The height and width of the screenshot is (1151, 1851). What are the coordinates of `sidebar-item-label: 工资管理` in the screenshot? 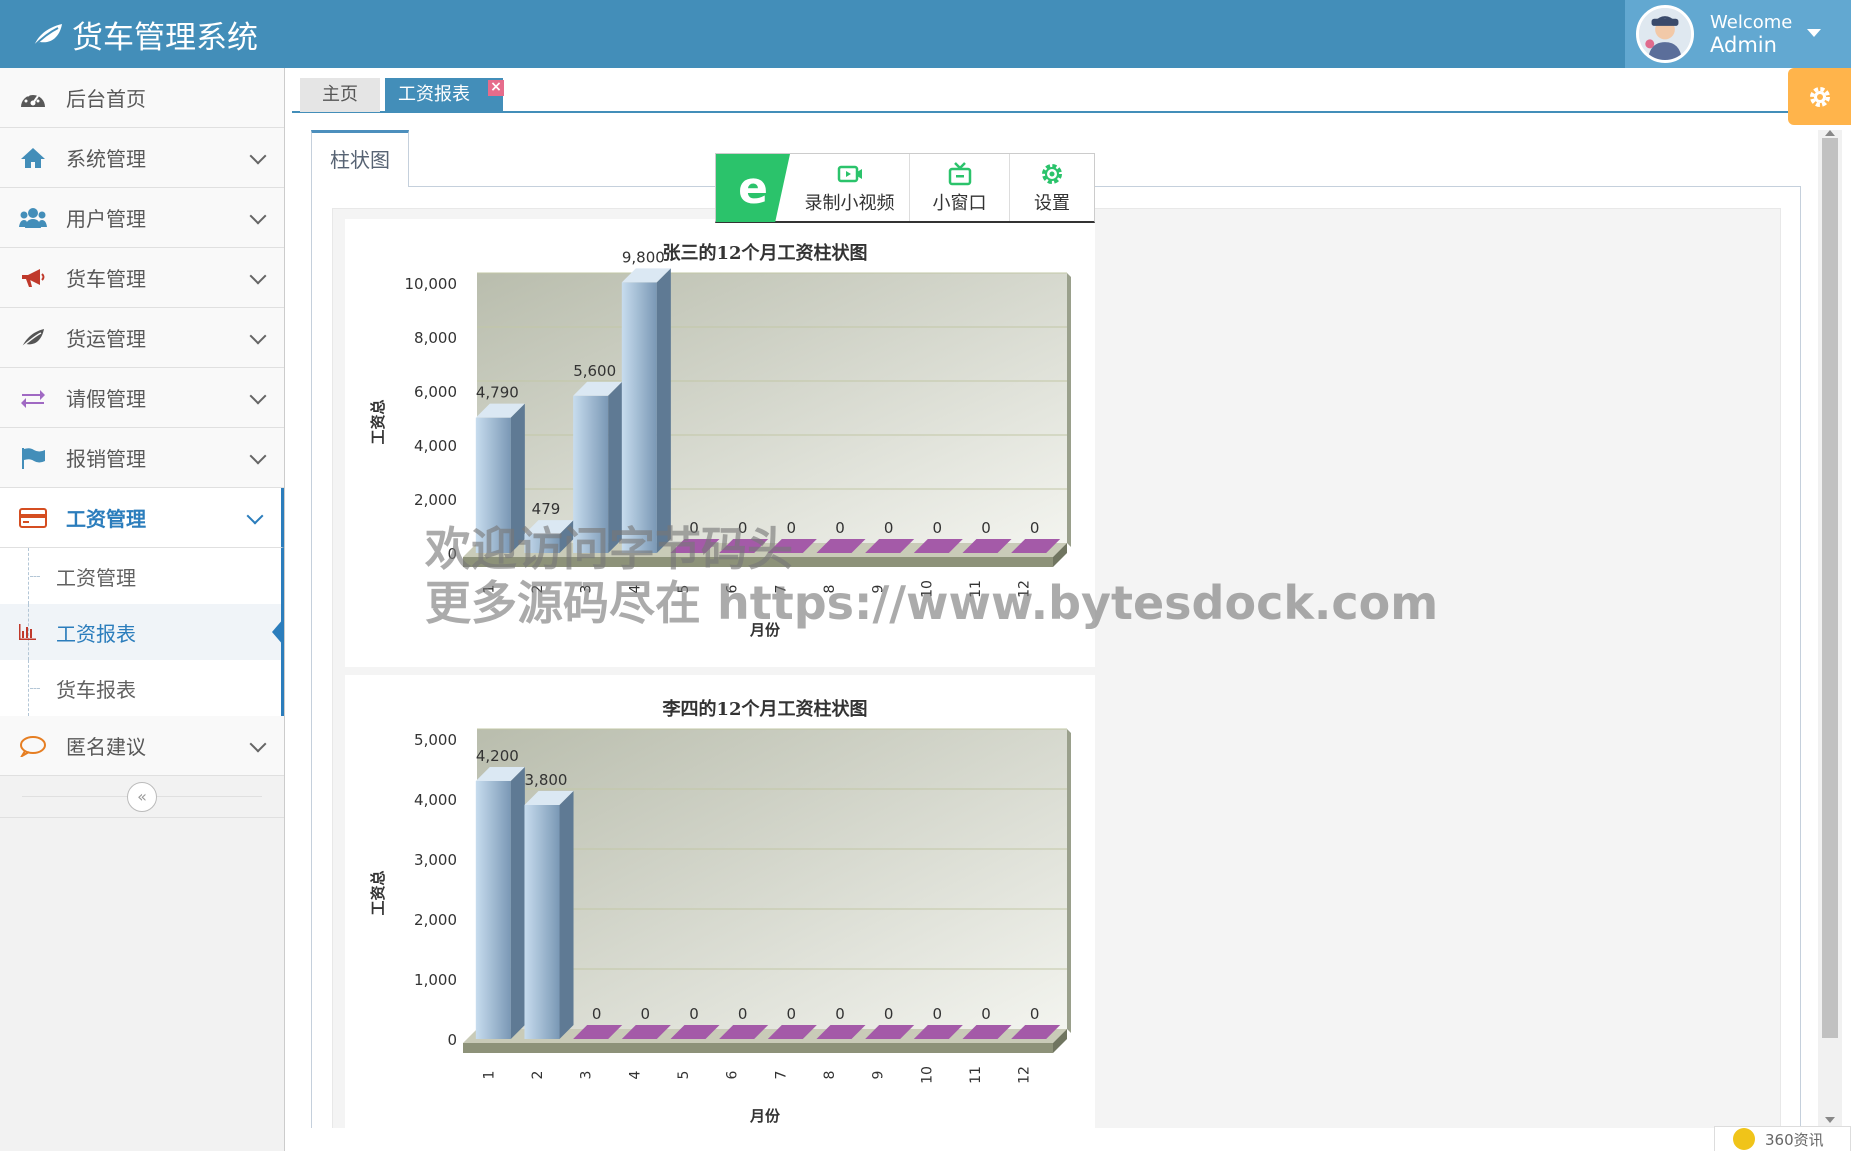 It's located at (106, 519).